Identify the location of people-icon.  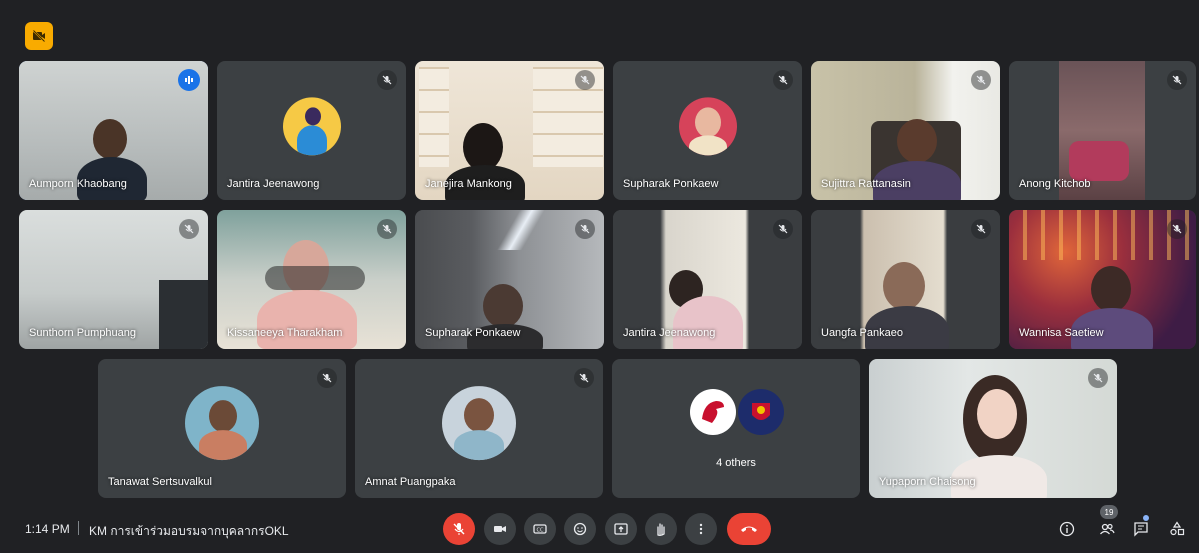
(1107, 529).